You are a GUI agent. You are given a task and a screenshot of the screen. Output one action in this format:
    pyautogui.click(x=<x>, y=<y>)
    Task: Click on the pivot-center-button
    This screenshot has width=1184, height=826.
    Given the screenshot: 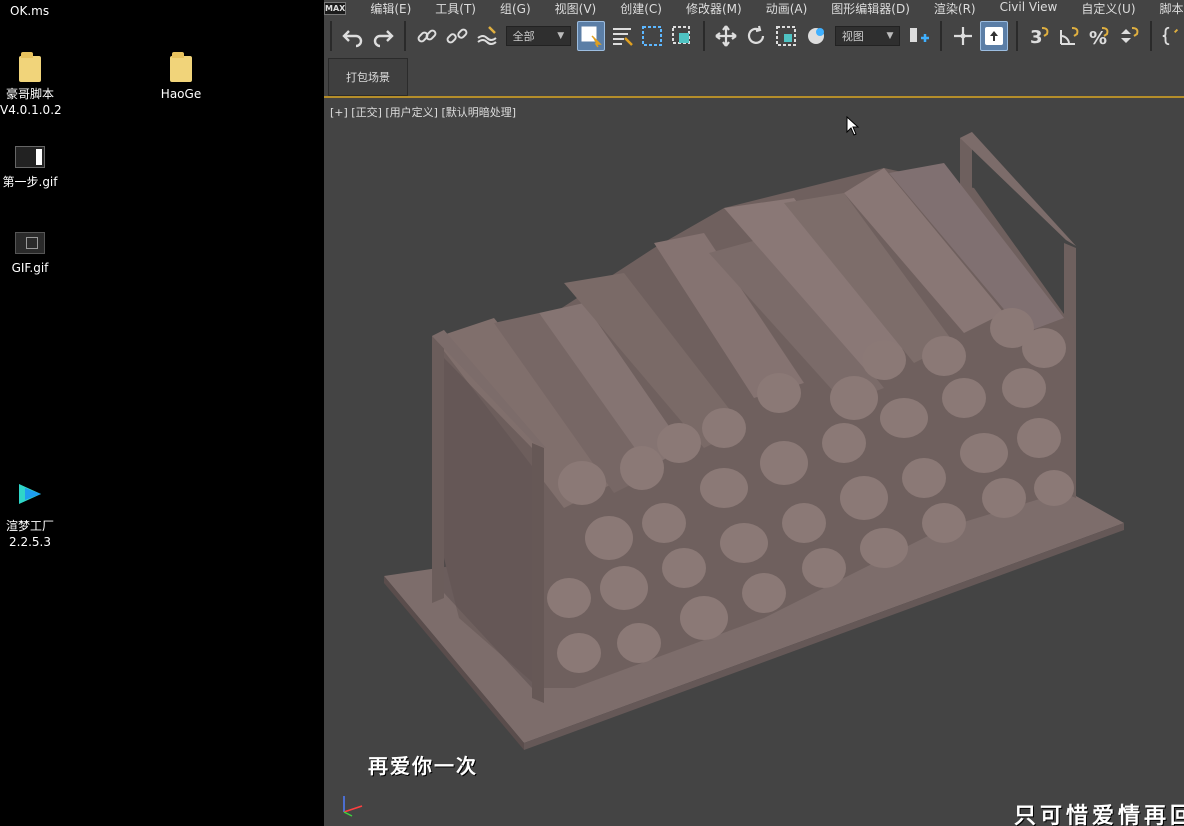 What is the action you would take?
    pyautogui.click(x=919, y=36)
    